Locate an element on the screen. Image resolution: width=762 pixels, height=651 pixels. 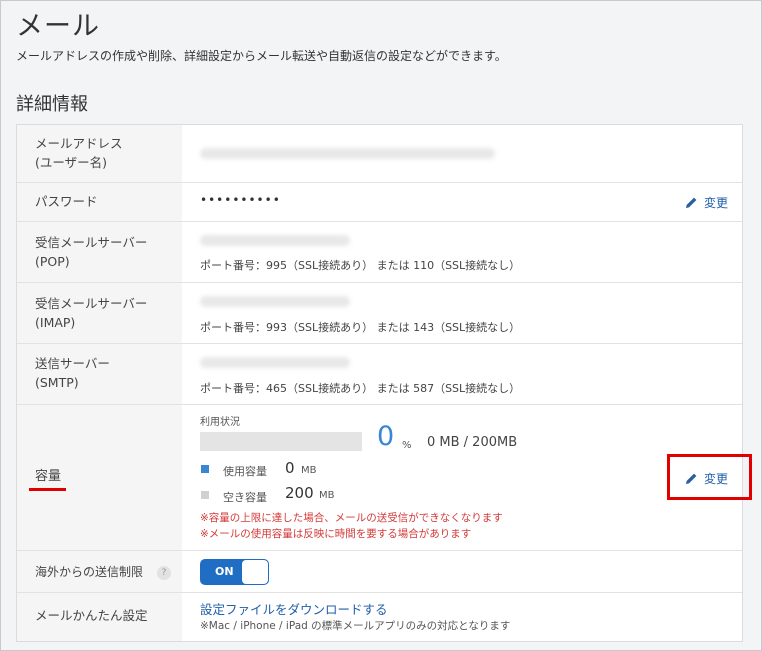
used-unit: MB is located at coordinates (309, 470).